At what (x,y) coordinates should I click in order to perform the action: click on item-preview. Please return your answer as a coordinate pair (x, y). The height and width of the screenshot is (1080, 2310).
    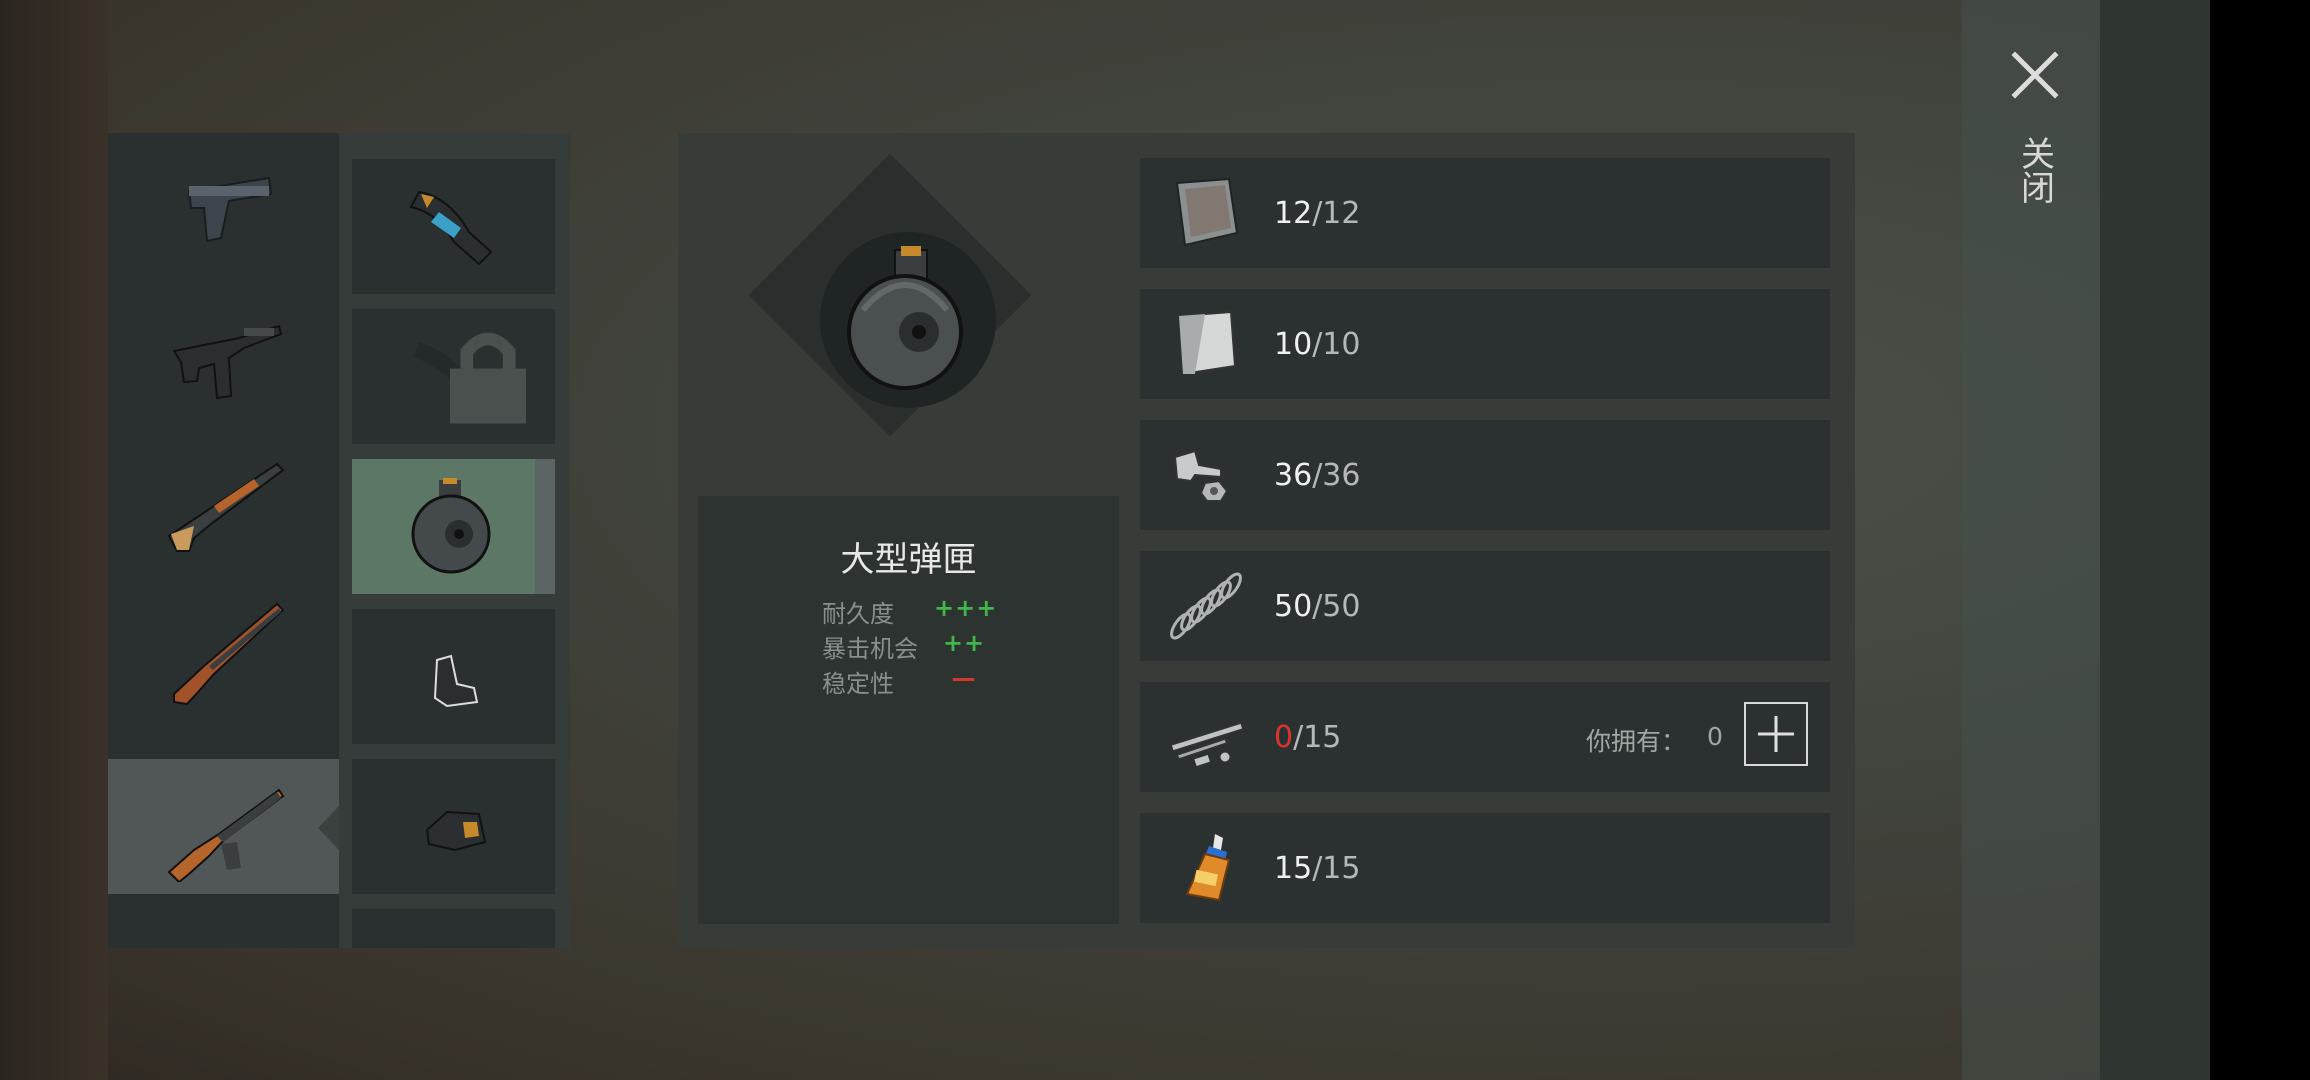
    Looking at the image, I should click on (908, 320).